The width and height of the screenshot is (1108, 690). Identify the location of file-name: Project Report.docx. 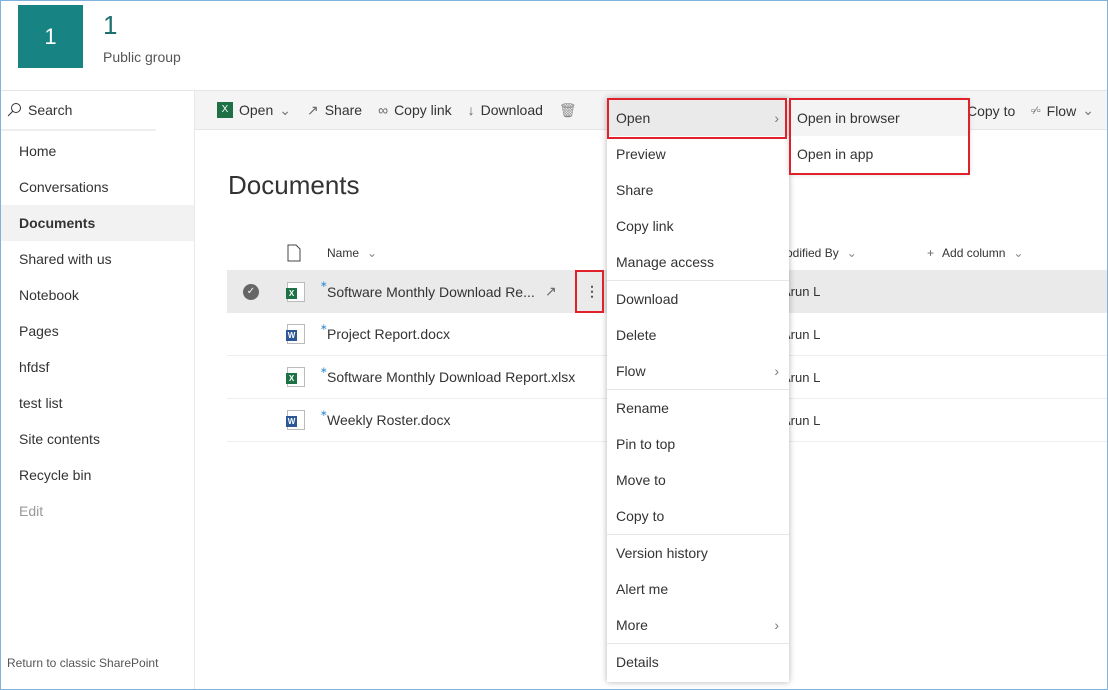
(388, 334).